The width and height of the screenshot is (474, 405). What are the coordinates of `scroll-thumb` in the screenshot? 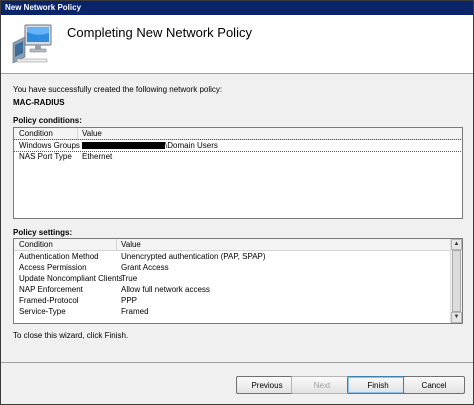 It's located at (456, 281).